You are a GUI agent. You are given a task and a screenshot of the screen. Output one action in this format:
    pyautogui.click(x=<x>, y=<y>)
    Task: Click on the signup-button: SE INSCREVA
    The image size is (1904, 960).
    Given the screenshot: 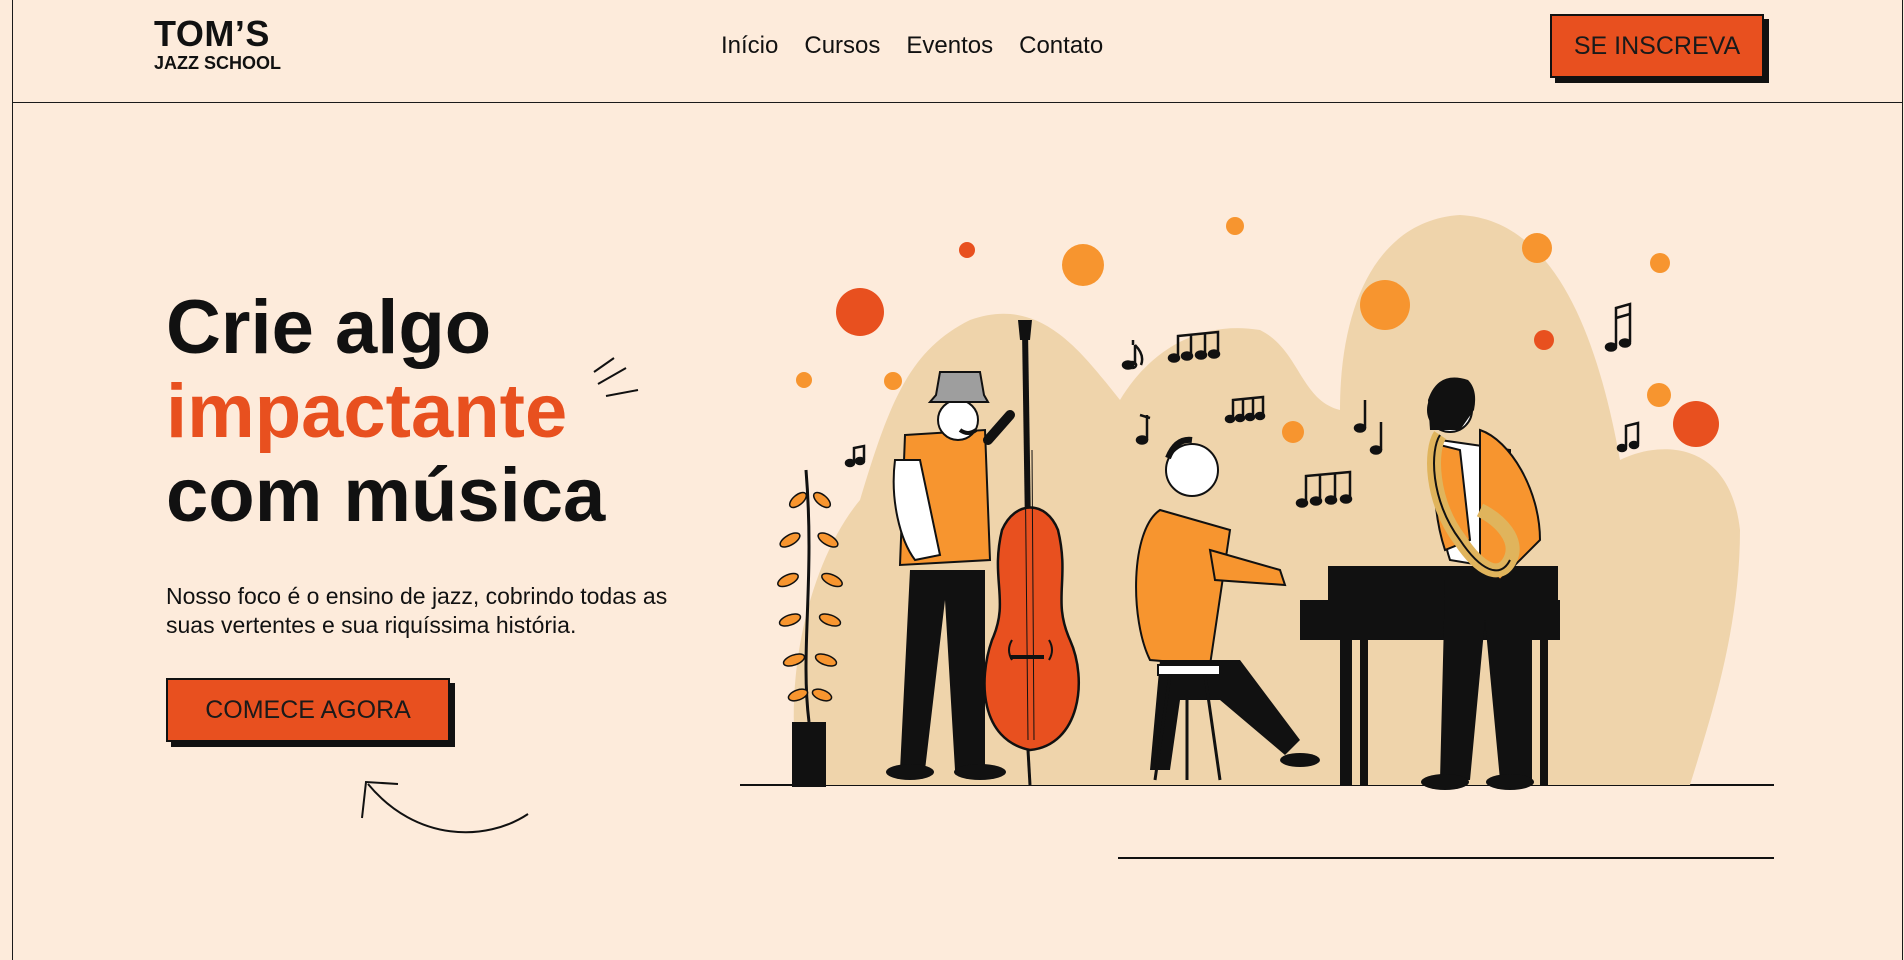 What is the action you would take?
    pyautogui.click(x=1657, y=46)
    